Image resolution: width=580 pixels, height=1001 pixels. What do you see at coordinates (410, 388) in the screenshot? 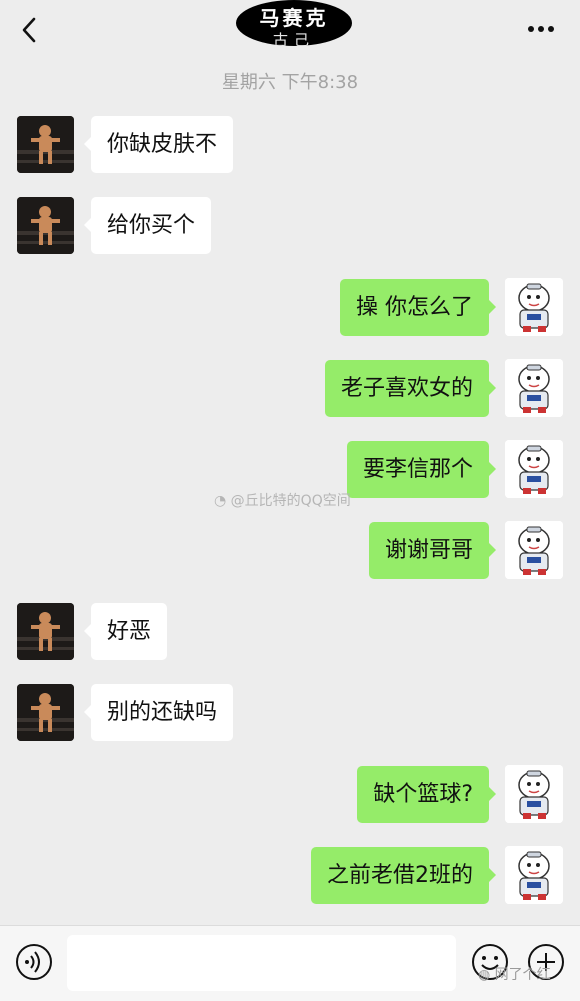
I see `outgoing-message-bubble: 老子喜欢女的` at bounding box center [410, 388].